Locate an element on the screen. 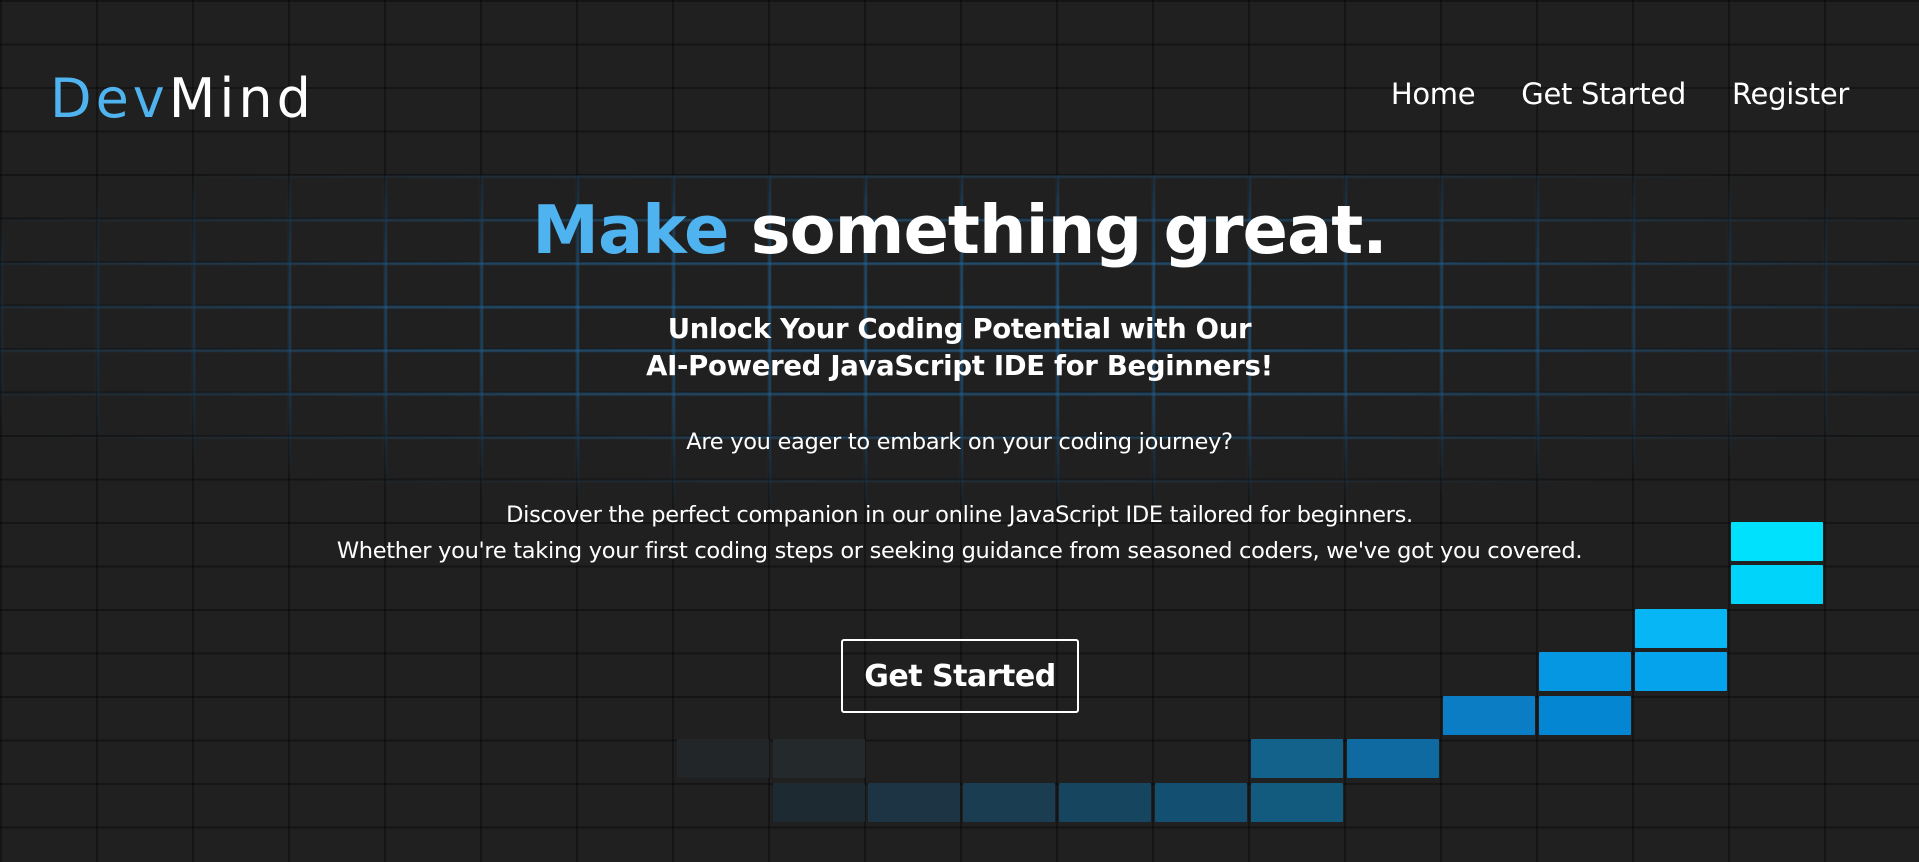 This screenshot has height=862, width=1919. hero-headline-rest: something great. is located at coordinates (1069, 230).